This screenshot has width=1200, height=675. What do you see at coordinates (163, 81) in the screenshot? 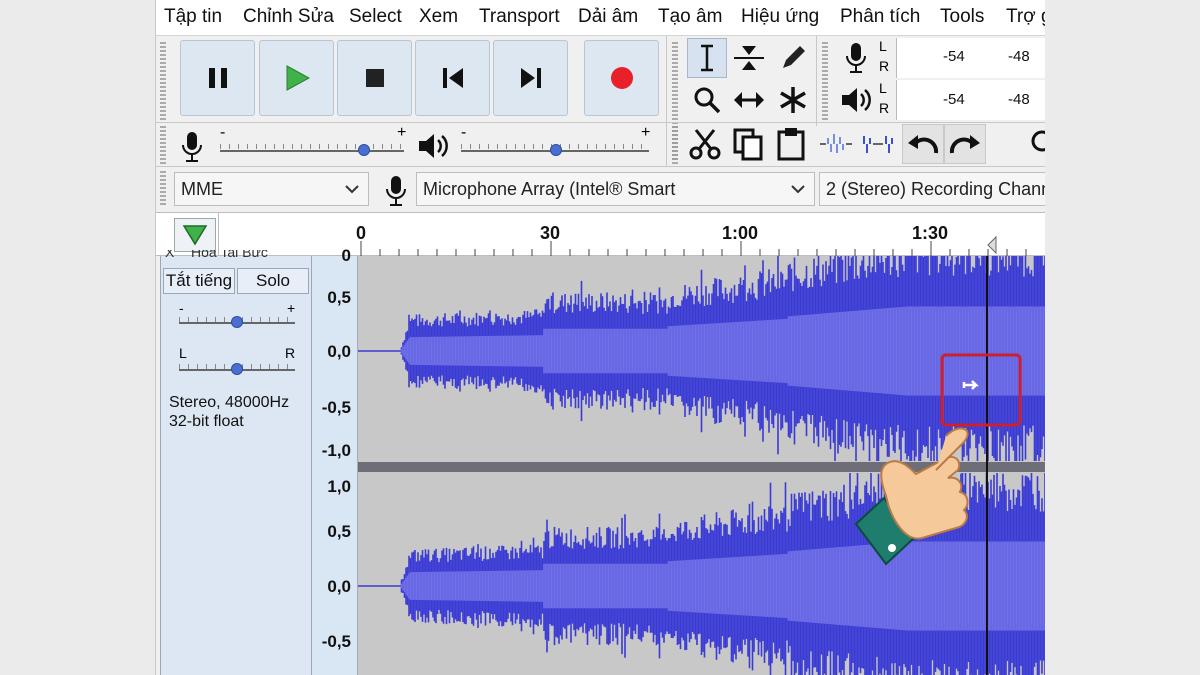
I see `toolbar-grip` at bounding box center [163, 81].